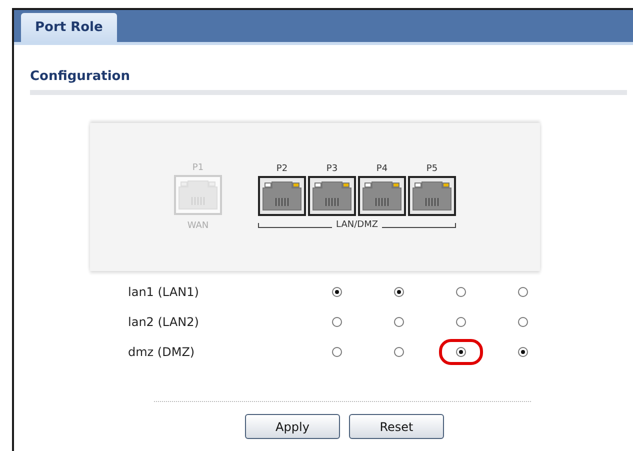 Image resolution: width=633 pixels, height=451 pixels. I want to click on role-label: lan1 (LAN1), so click(164, 292).